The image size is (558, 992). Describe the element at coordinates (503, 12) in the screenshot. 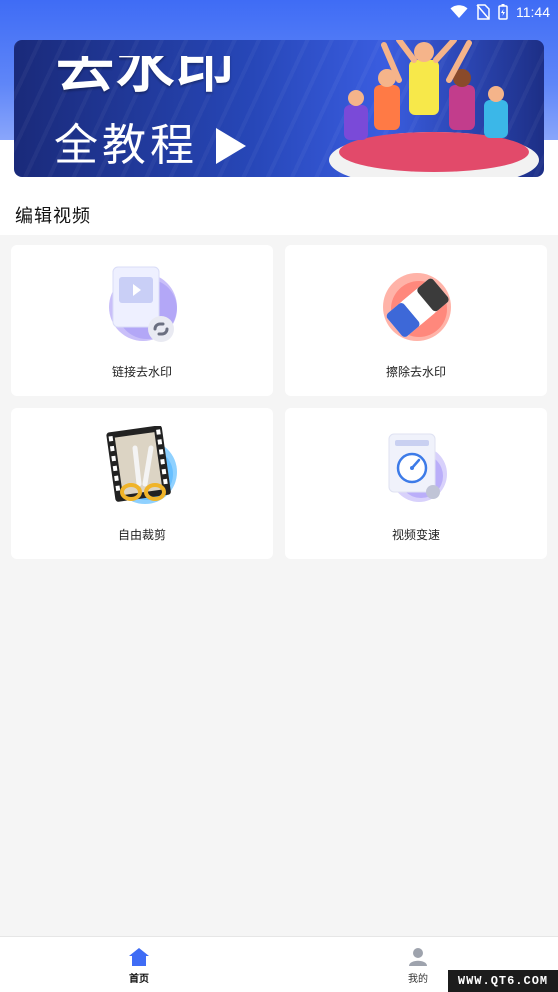

I see `battery-icon` at that location.